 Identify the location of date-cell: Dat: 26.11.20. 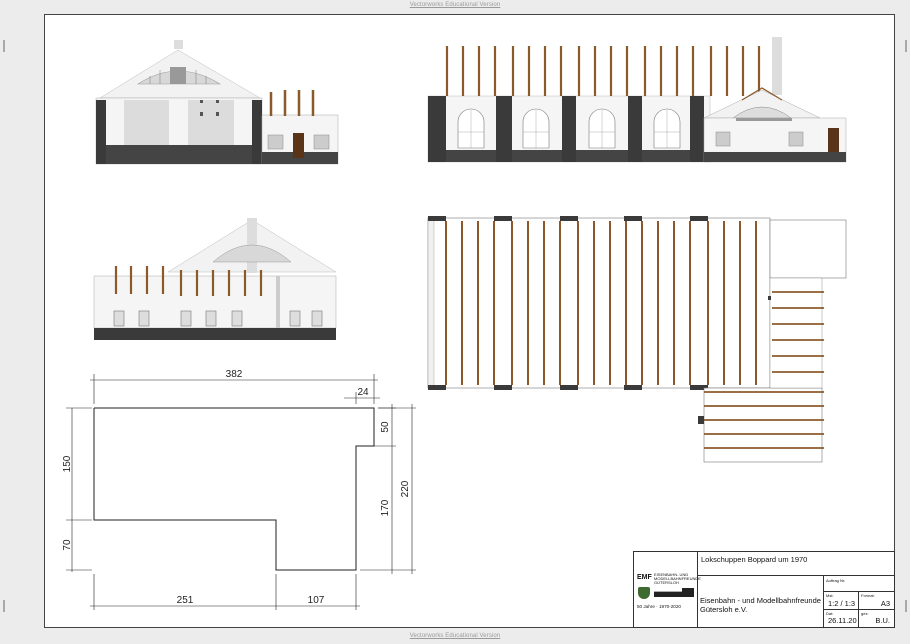
(841, 618).